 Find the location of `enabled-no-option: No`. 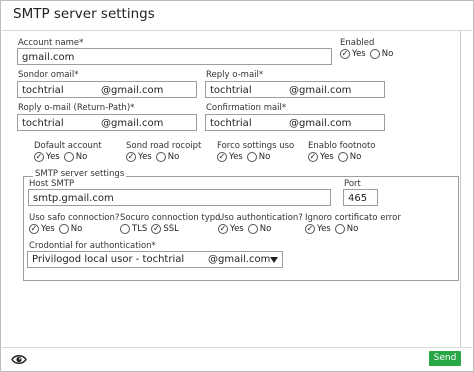

enabled-no-option: No is located at coordinates (381, 54).